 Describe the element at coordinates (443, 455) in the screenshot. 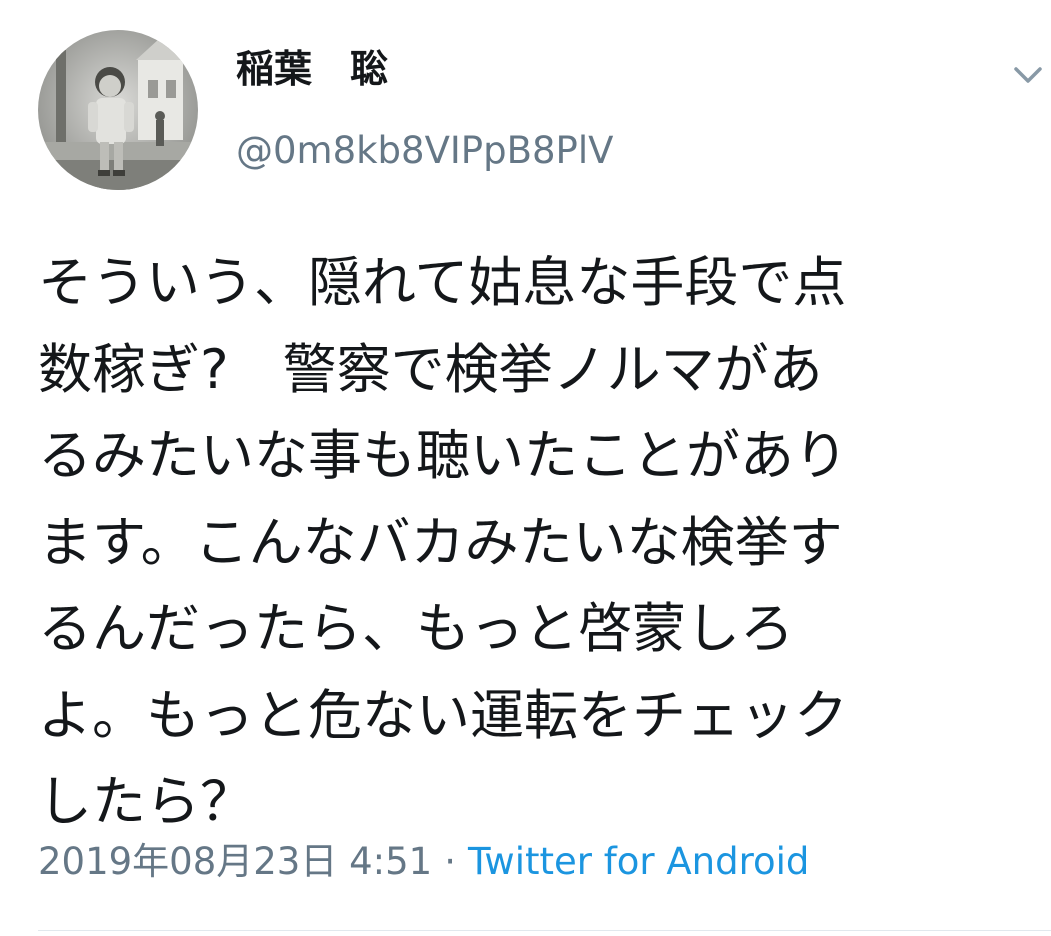

I see `tweet-text-line: るみたいな事も聴いたことがあり` at that location.